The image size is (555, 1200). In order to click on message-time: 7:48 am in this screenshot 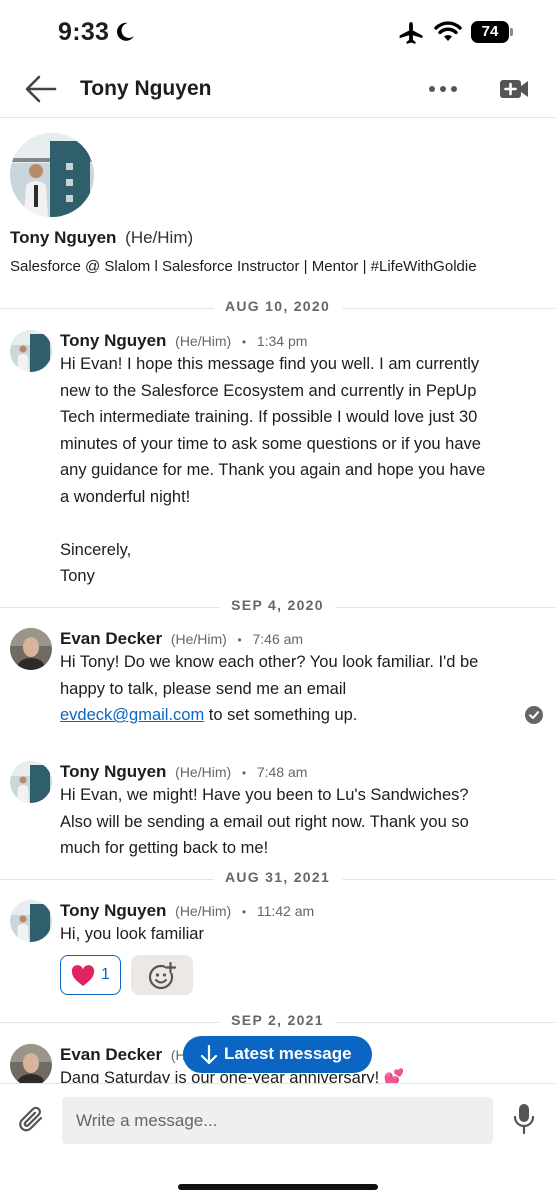, I will do `click(282, 772)`.